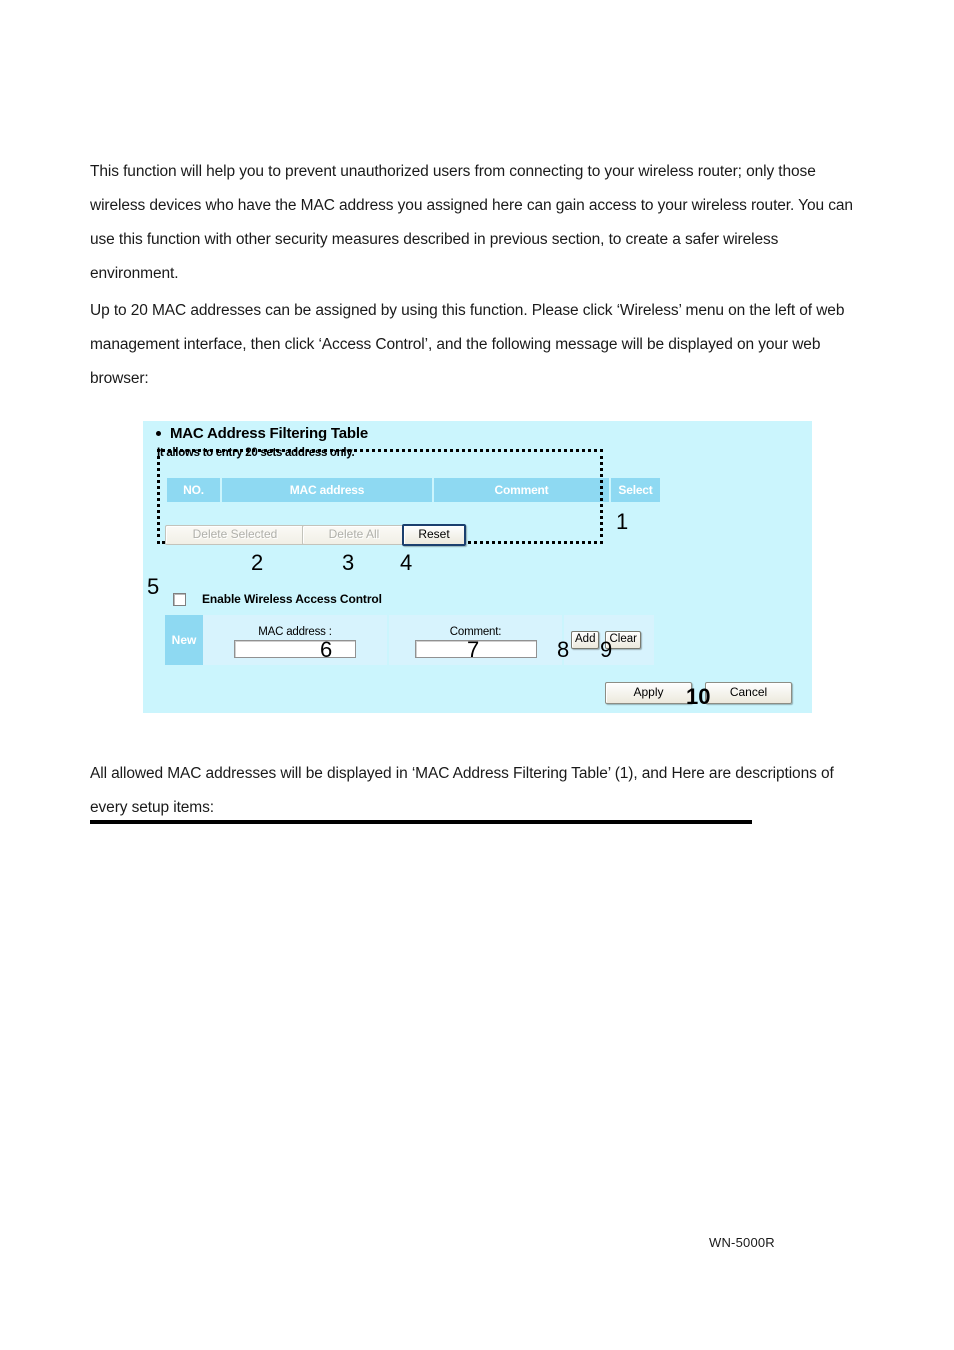 The width and height of the screenshot is (954, 1350). What do you see at coordinates (742, 1242) in the screenshot?
I see `footer-model-label: WN-5000R` at bounding box center [742, 1242].